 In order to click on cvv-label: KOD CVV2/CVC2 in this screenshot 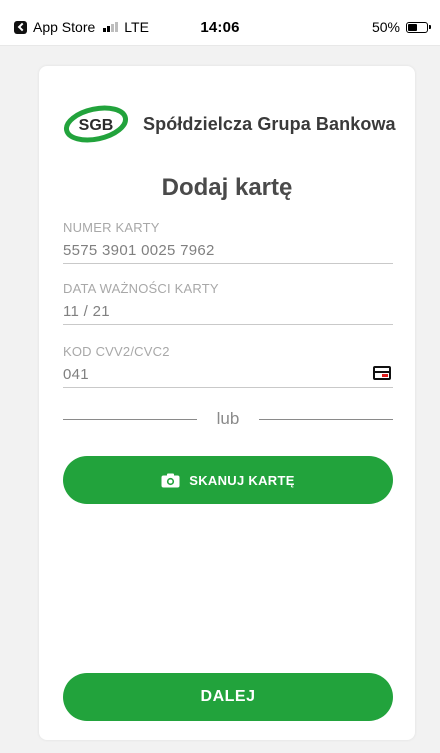, I will do `click(116, 351)`.